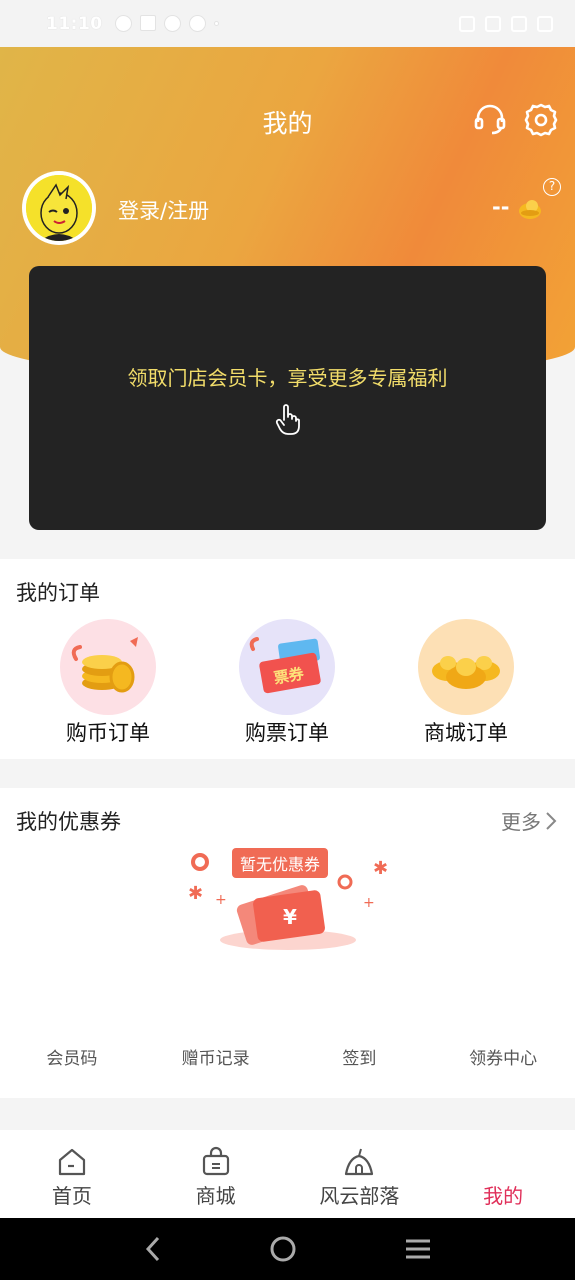 This screenshot has width=575, height=1280. What do you see at coordinates (283, 1249) in the screenshot?
I see `home-circle-icon` at bounding box center [283, 1249].